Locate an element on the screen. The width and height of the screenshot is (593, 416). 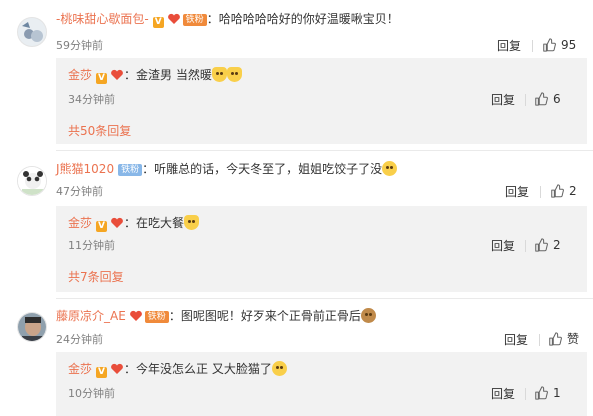
grin-emoji-icon is located at coordinates (279, 368).